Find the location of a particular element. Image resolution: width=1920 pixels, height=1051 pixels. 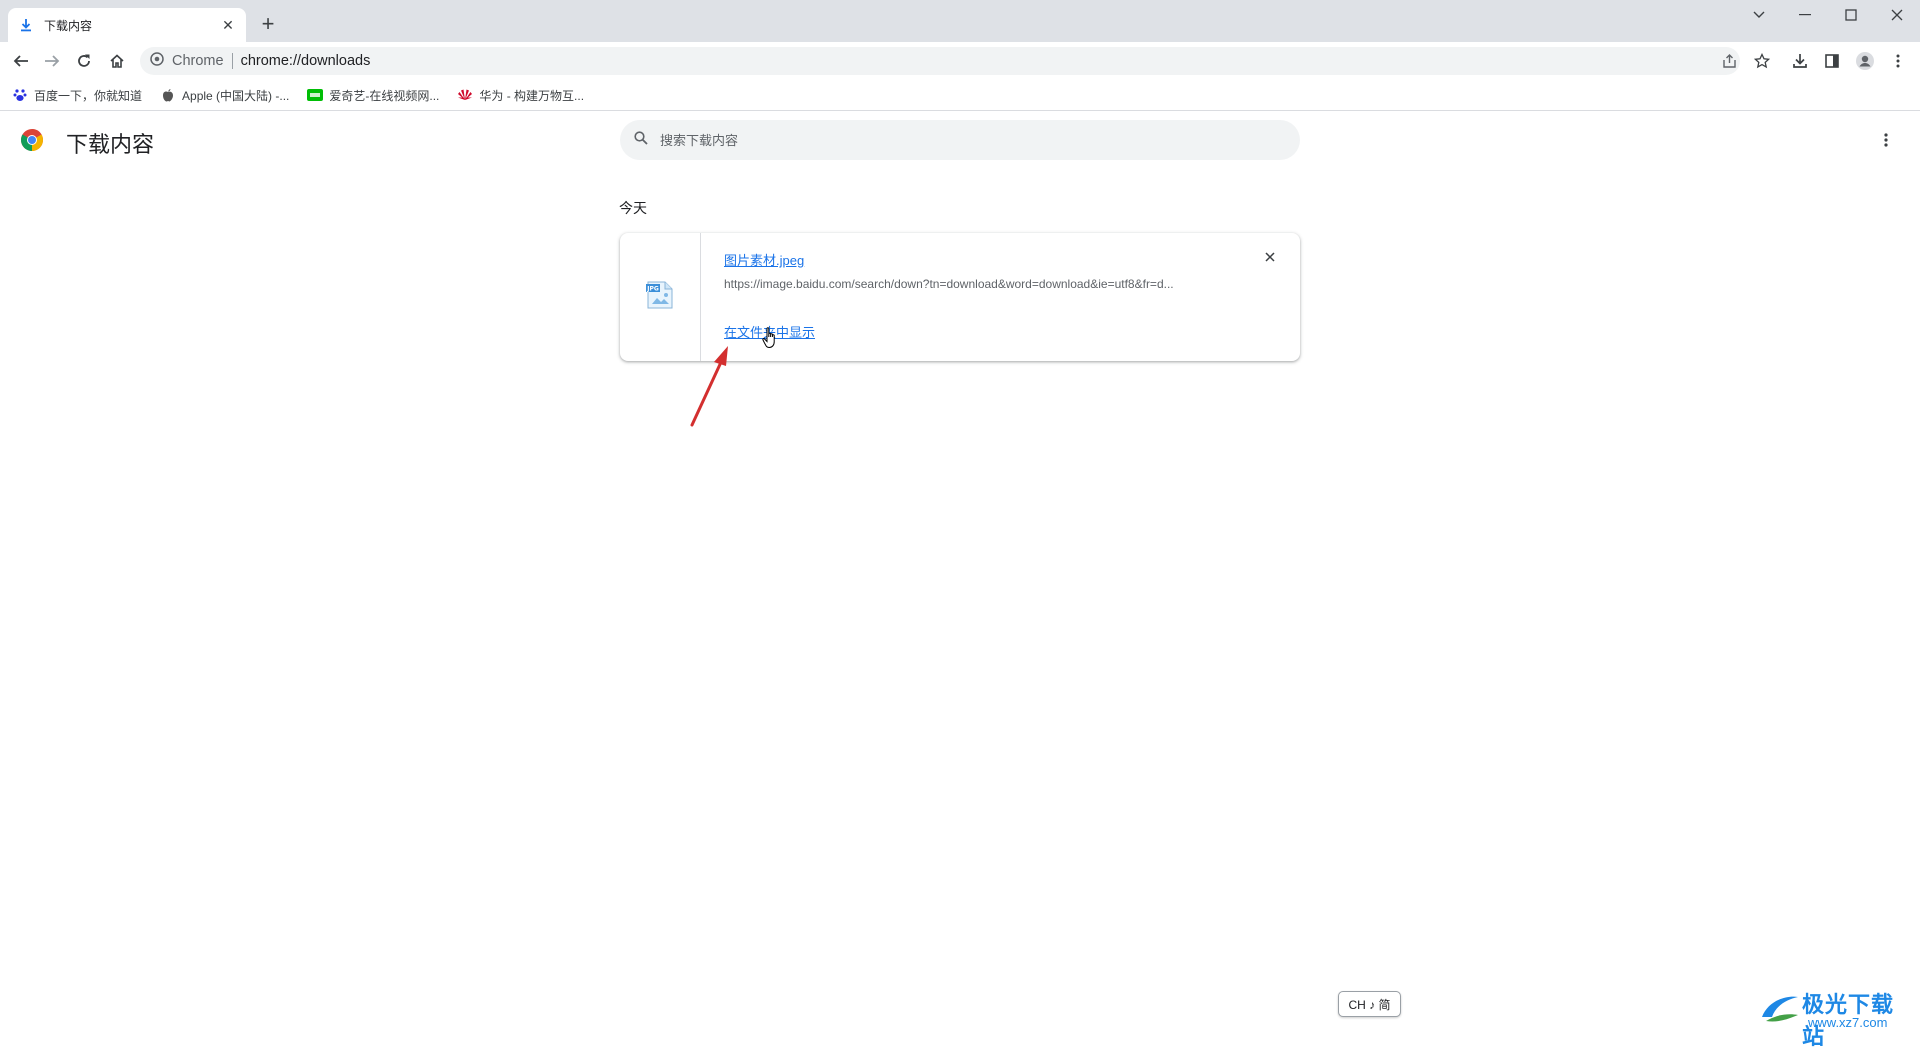

search-icon is located at coordinates (641, 140).